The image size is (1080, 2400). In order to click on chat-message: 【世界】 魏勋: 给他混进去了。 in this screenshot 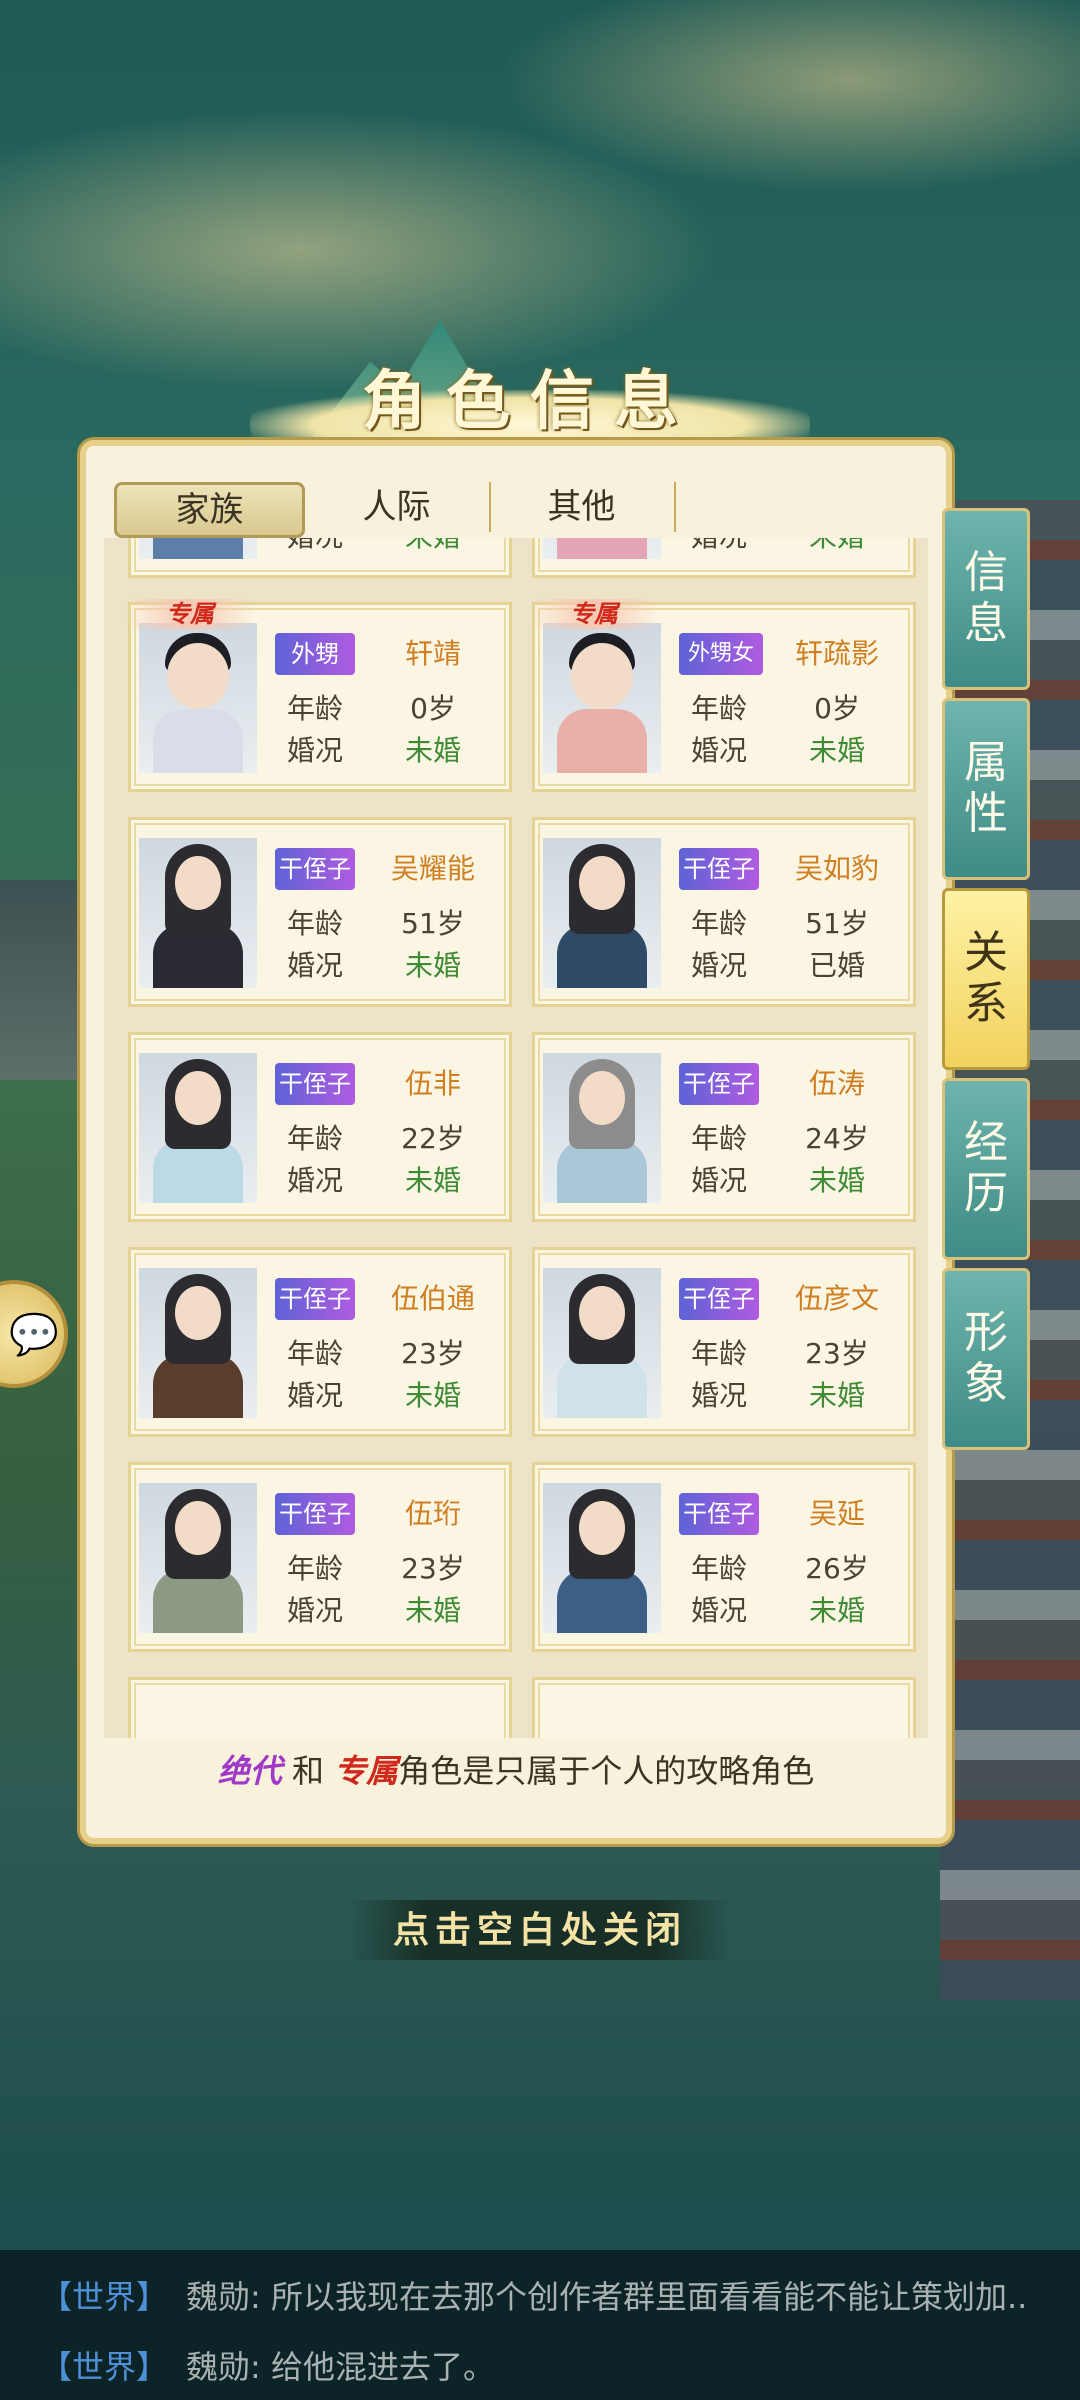, I will do `click(267, 2365)`.